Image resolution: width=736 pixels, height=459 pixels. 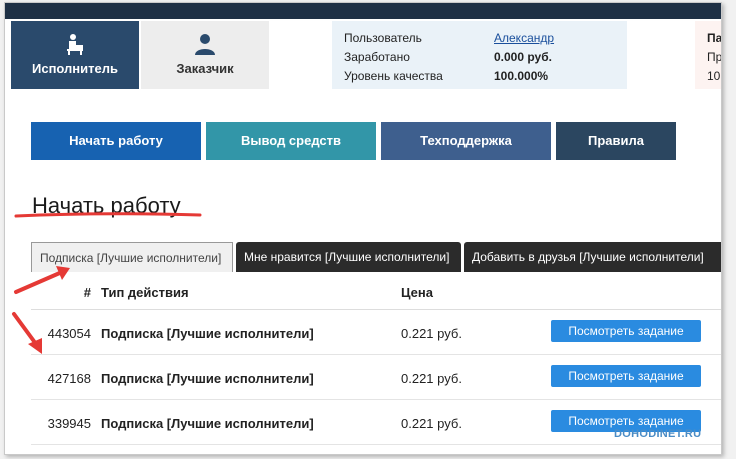 I want to click on tab-add-friend: Добавить в друзья [Лучшие исполнители], so click(x=592, y=257).